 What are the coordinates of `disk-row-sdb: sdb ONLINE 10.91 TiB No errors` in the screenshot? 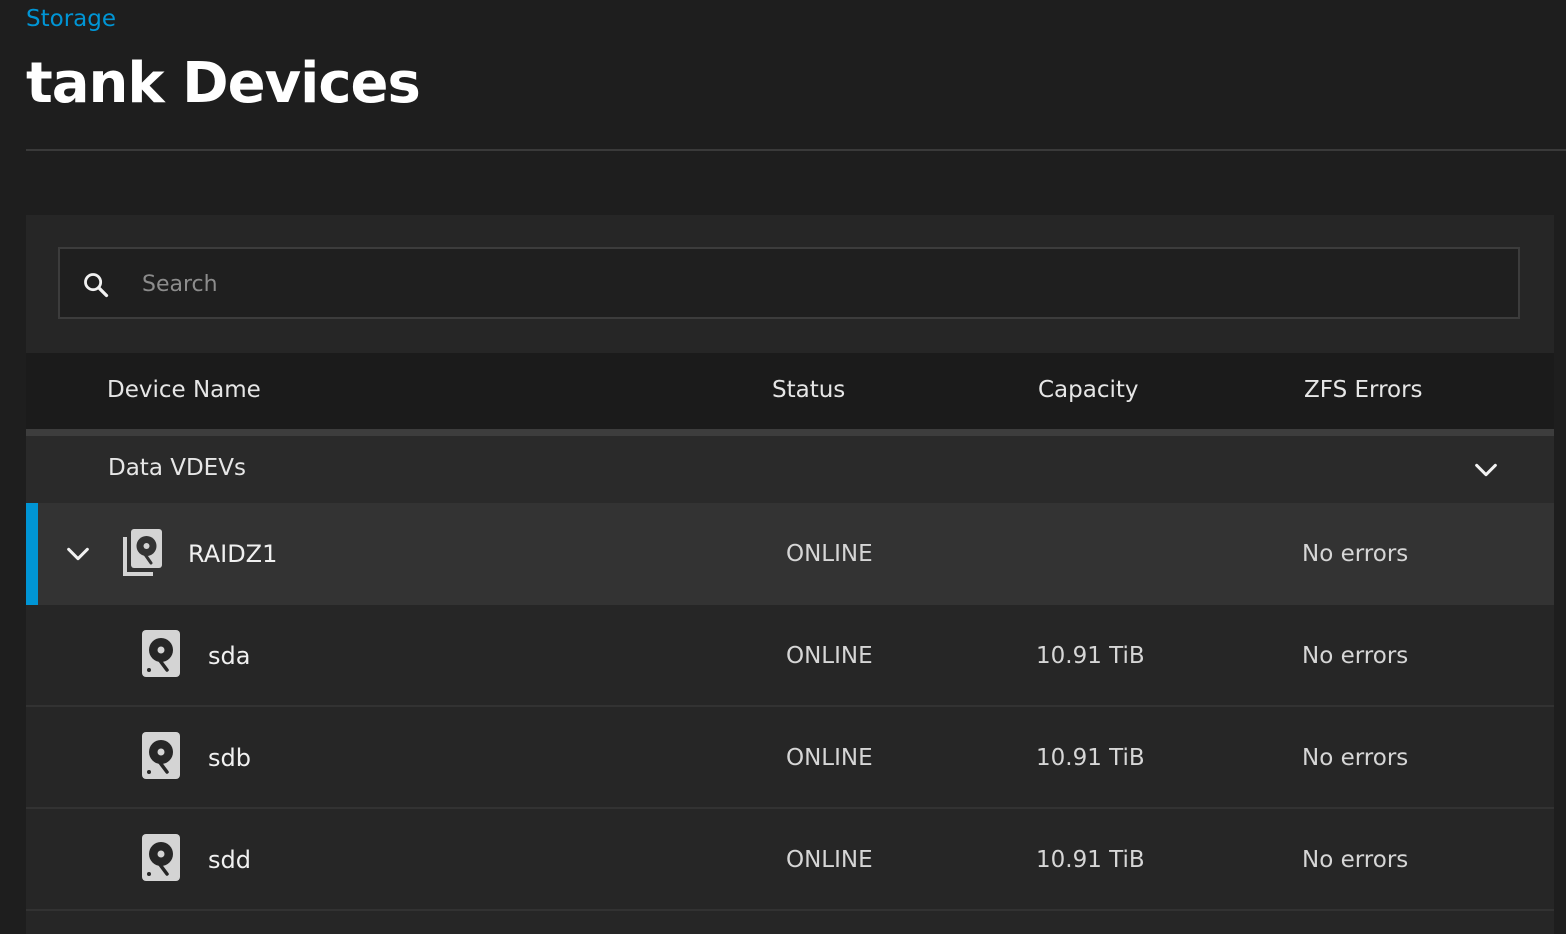 It's located at (790, 758).